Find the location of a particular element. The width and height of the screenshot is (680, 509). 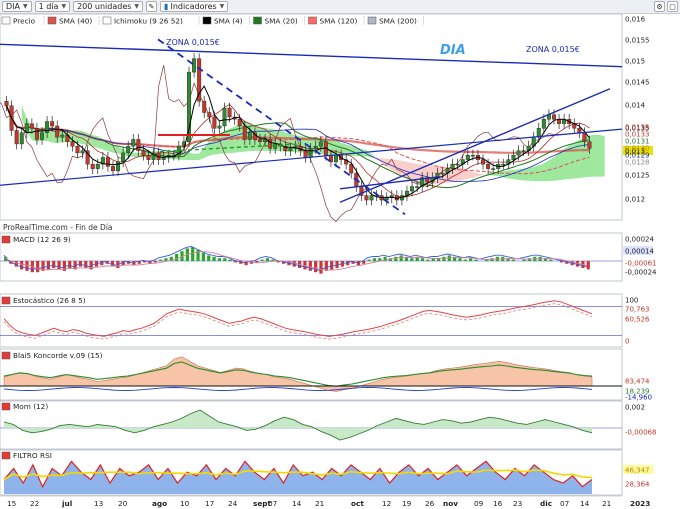

x-axis-label: 2023 is located at coordinates (640, 503).